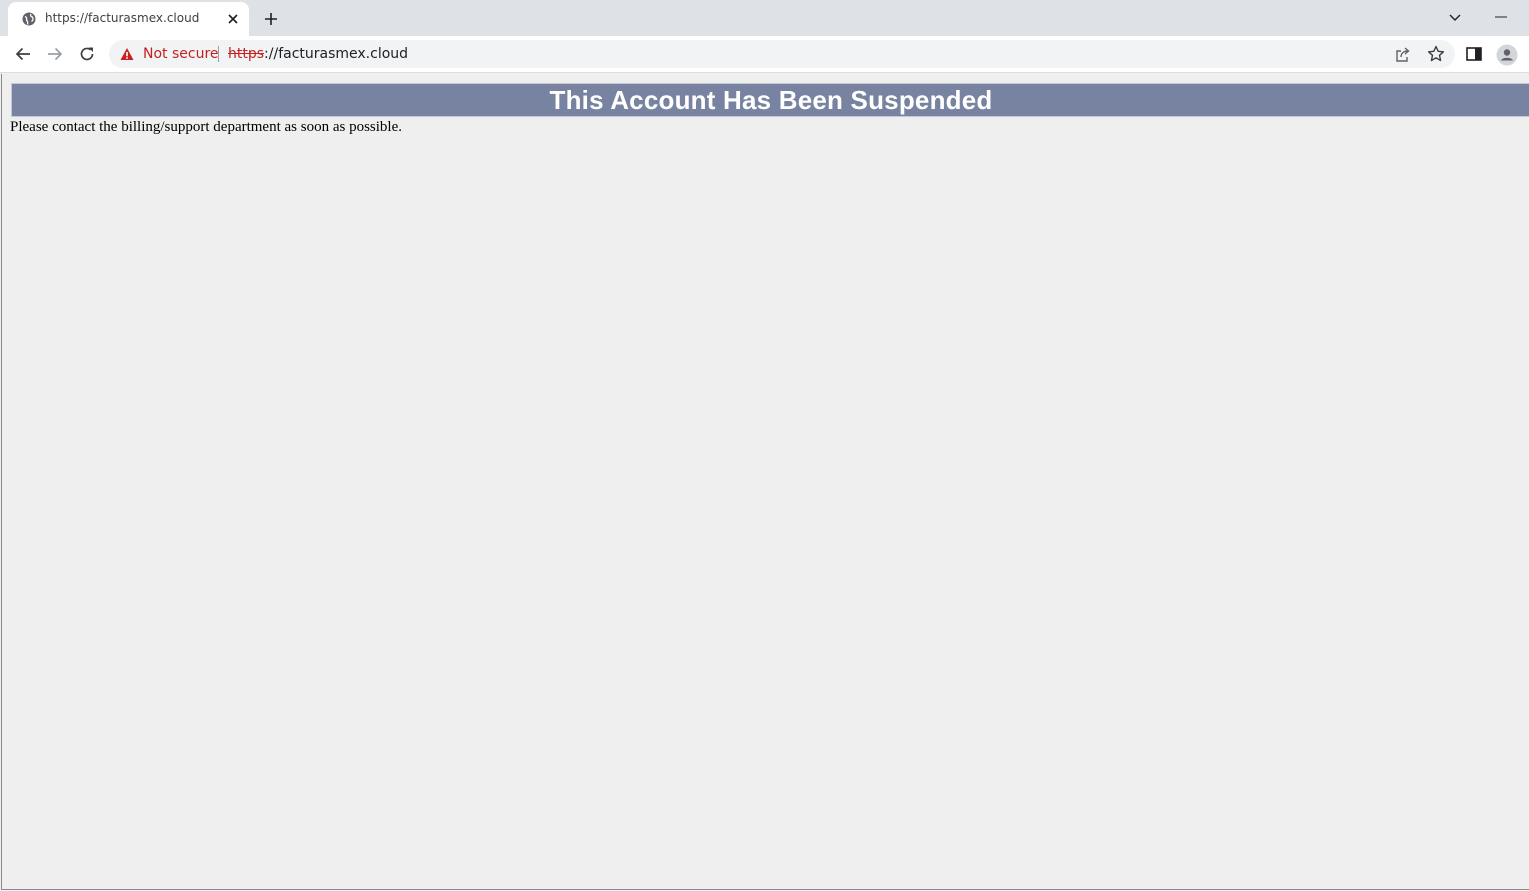 The image size is (1529, 891). What do you see at coordinates (1474, 54) in the screenshot?
I see `side-panel-icon` at bounding box center [1474, 54].